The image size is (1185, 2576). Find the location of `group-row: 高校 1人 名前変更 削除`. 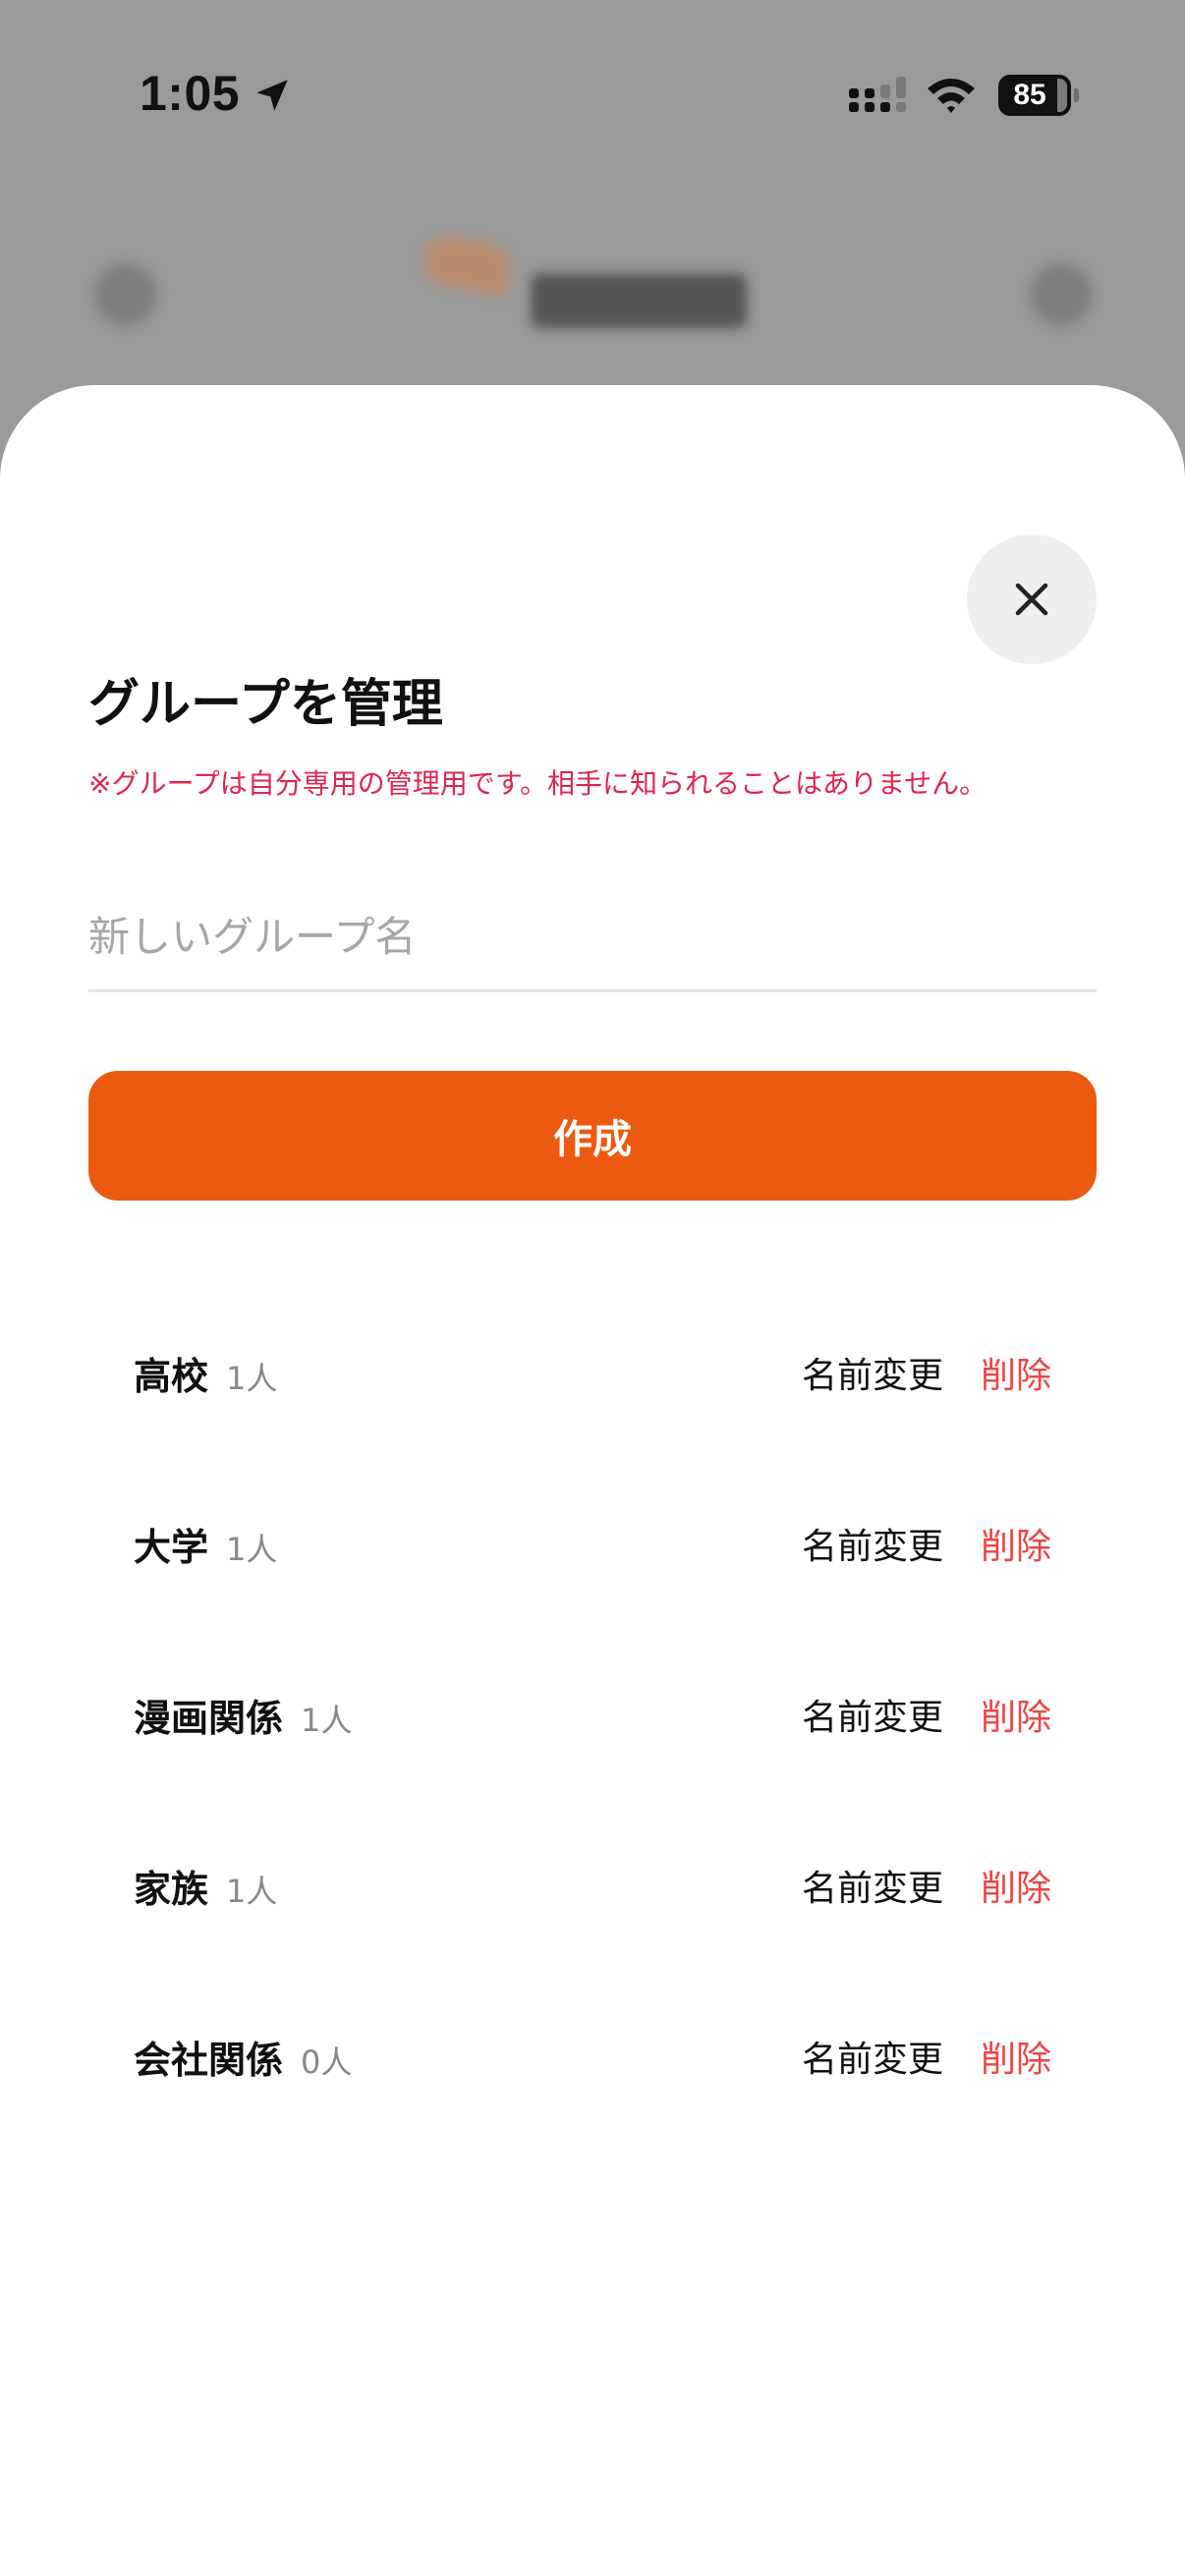

group-row: 高校 1人 名前変更 削除 is located at coordinates (592, 1372).